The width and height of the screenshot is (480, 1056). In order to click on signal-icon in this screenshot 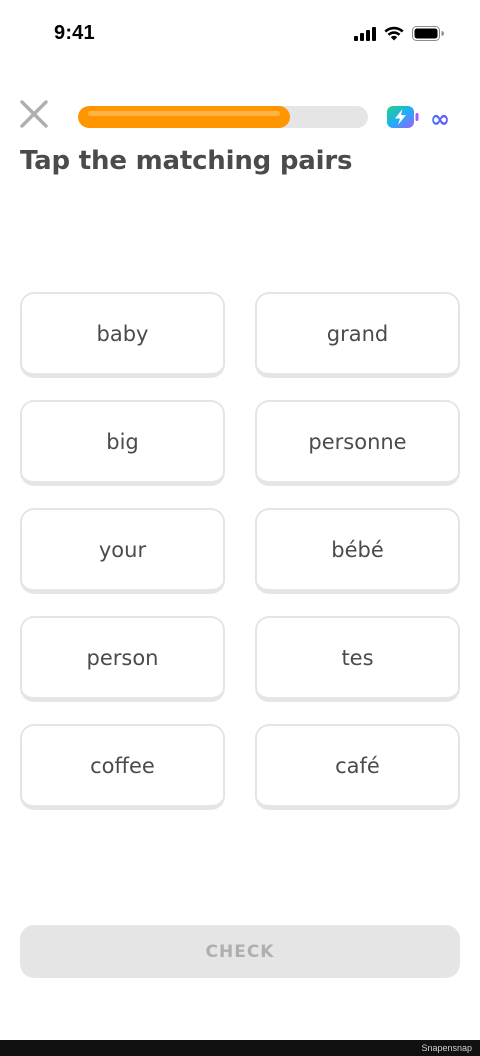, I will do `click(365, 35)`.